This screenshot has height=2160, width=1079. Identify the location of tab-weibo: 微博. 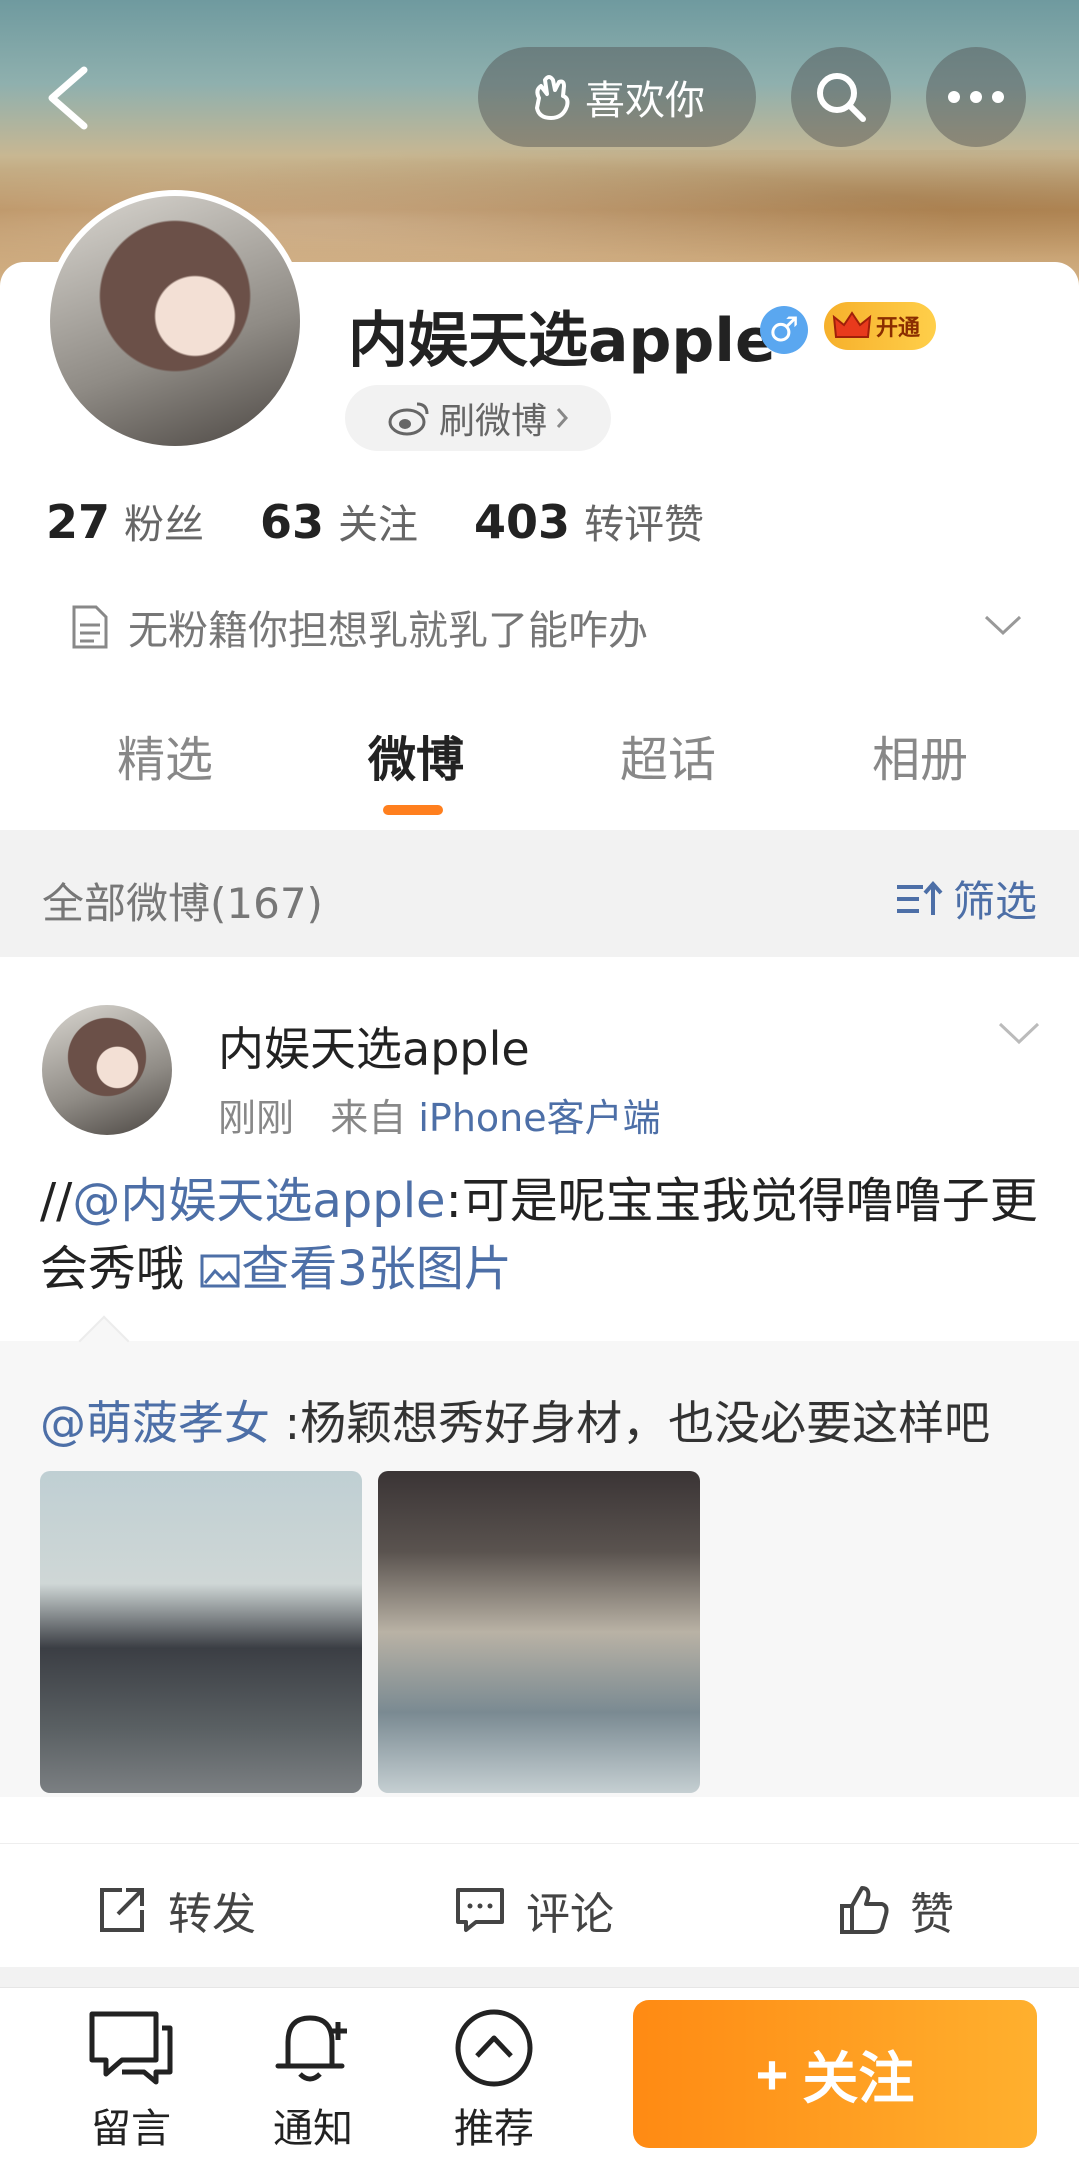
(416, 755).